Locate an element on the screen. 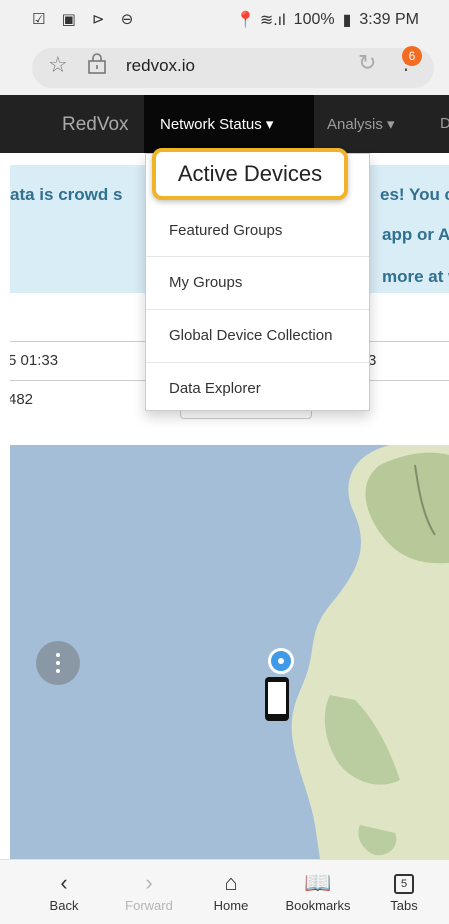  brand-logo: RedVox is located at coordinates (95, 125).